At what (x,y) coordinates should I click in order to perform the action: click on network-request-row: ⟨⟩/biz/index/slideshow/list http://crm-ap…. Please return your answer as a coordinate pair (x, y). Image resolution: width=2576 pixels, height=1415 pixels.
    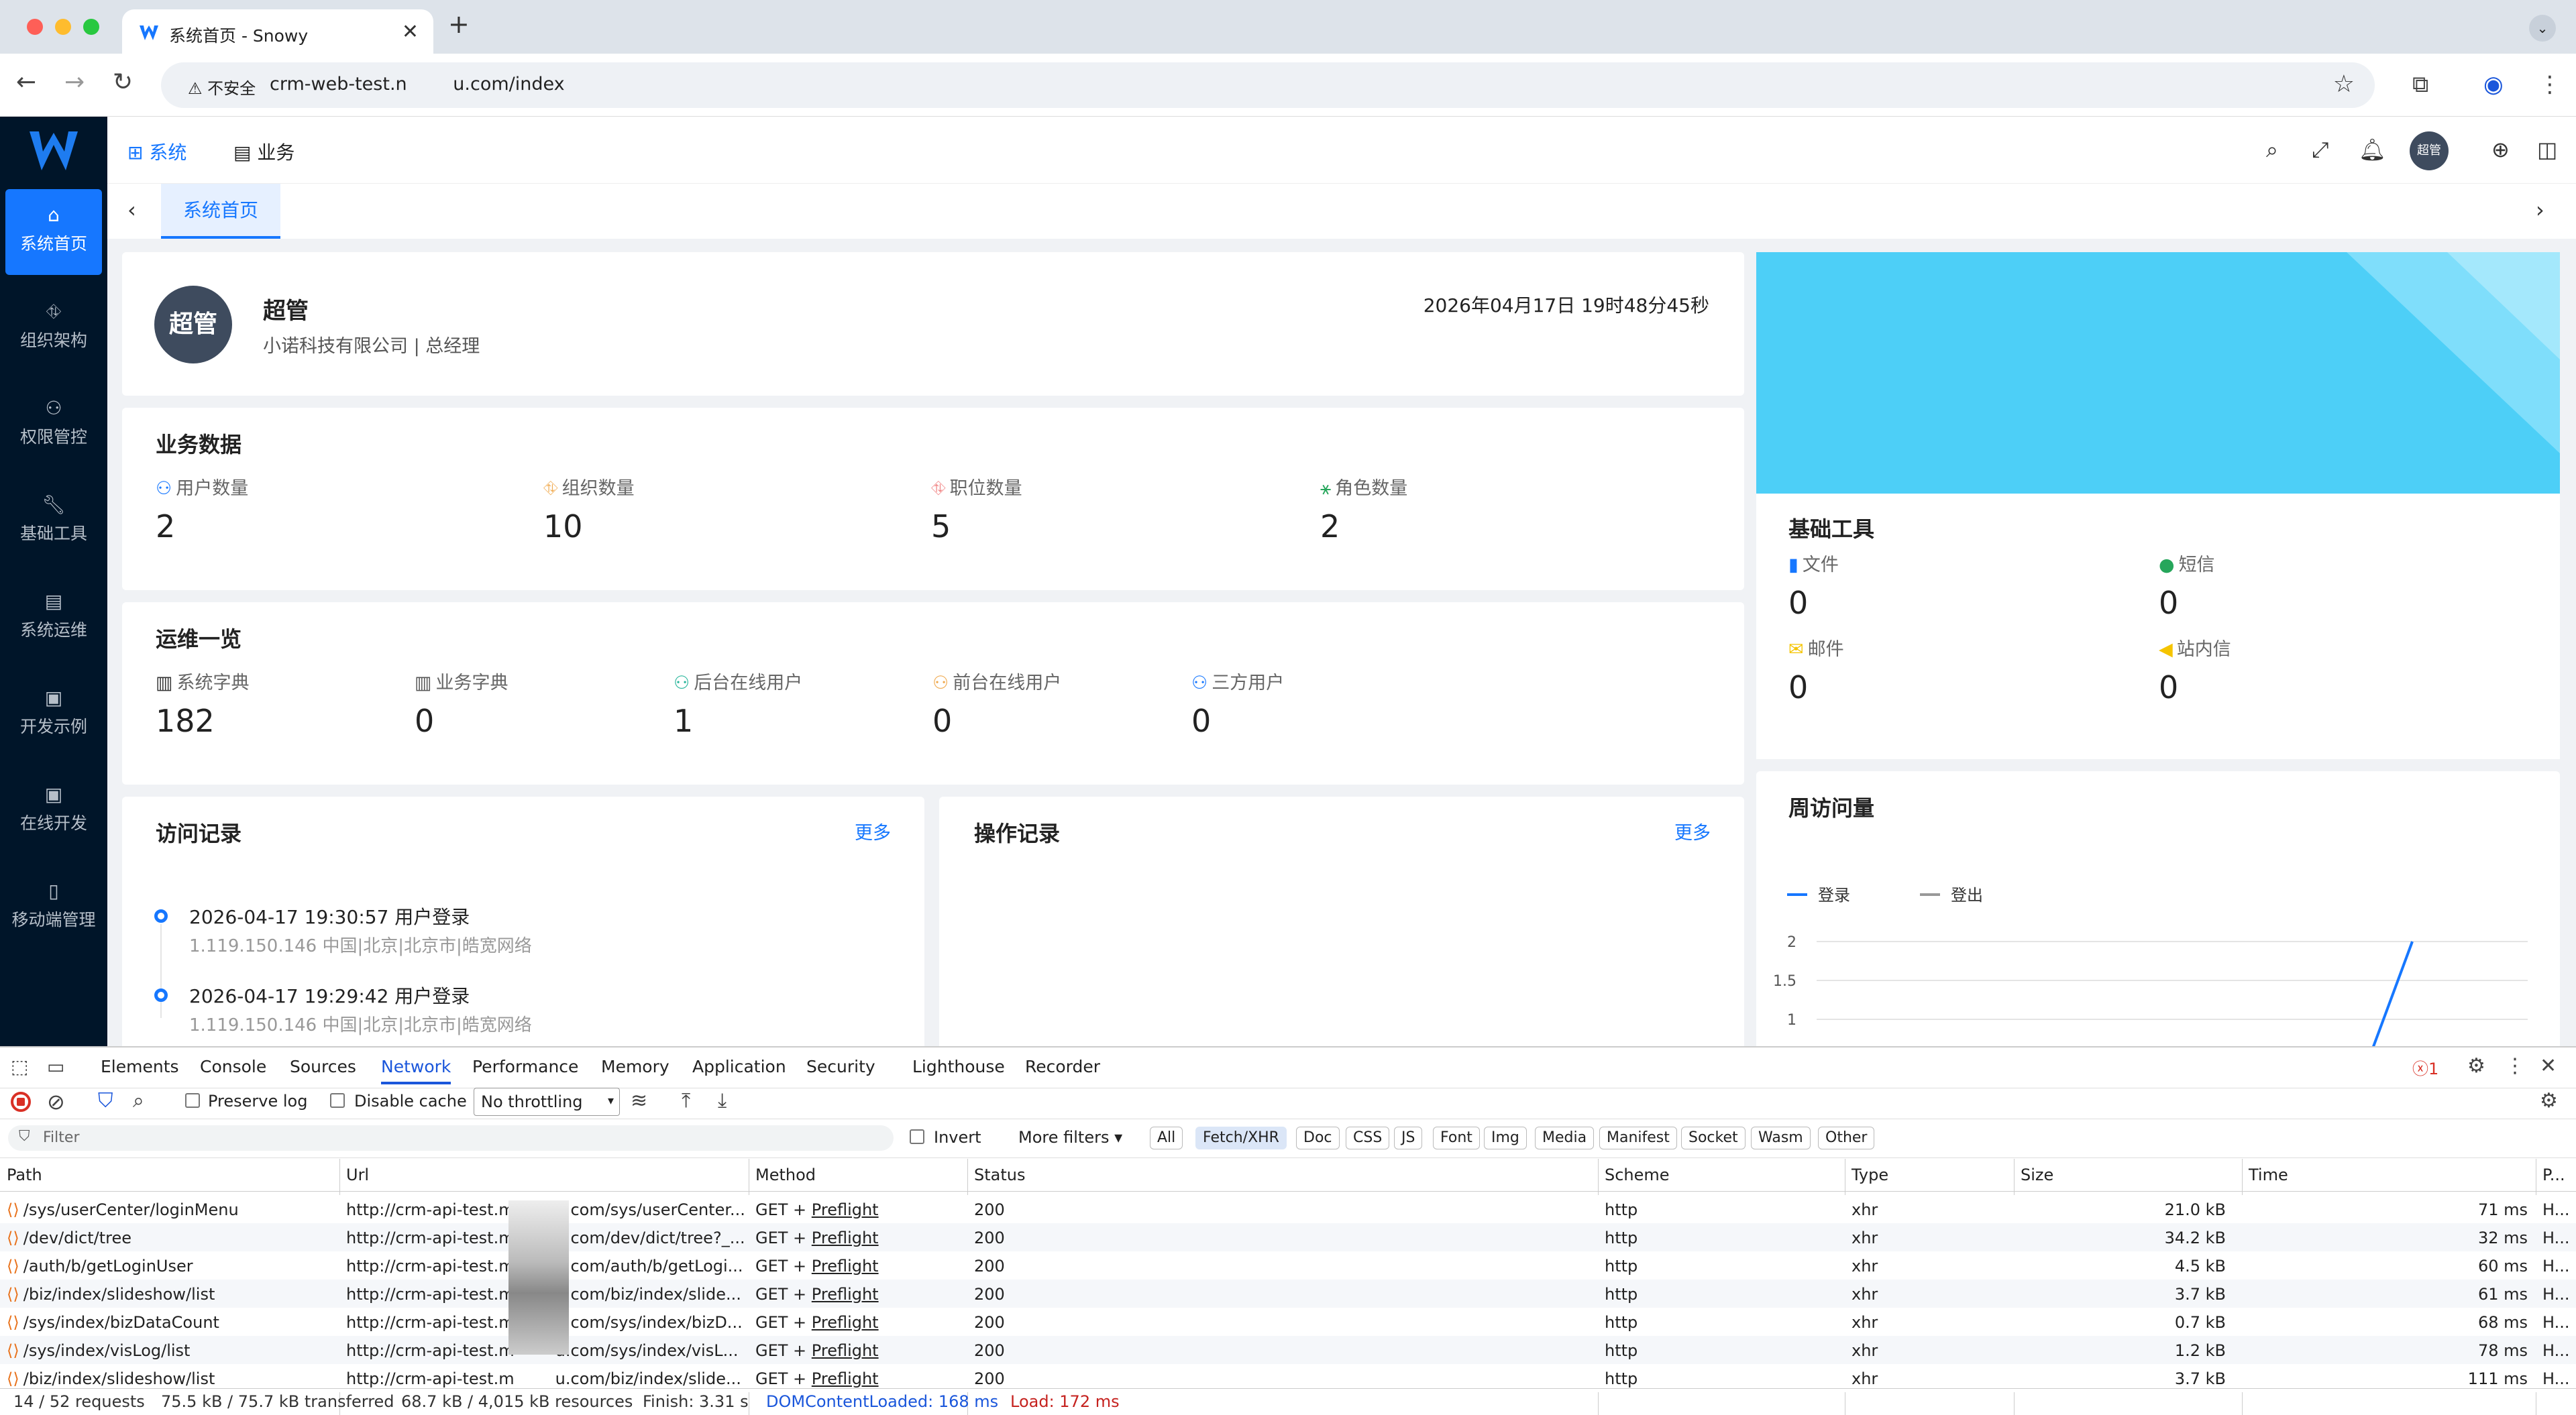
    Looking at the image, I should click on (1288, 1294).